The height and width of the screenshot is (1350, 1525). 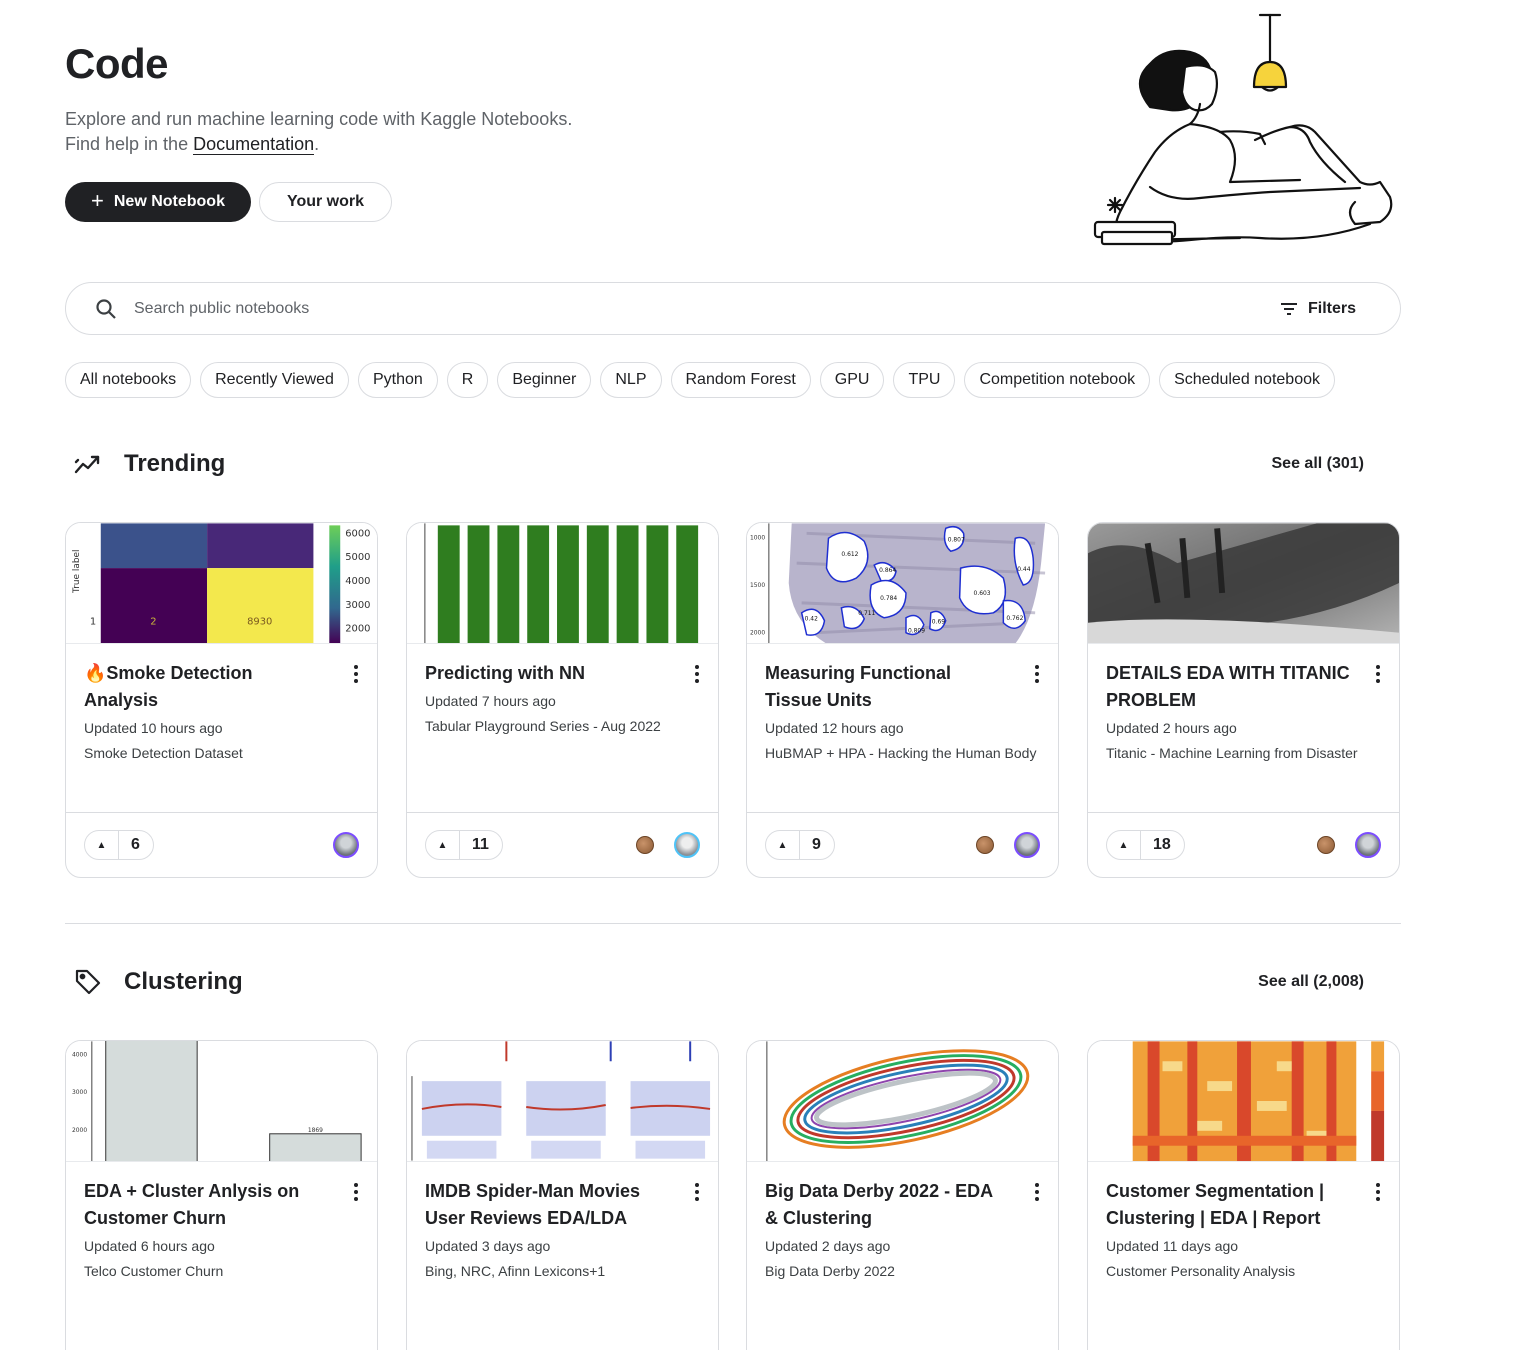 I want to click on clustering-see-all-link: See all (2,008), so click(x=1311, y=982).